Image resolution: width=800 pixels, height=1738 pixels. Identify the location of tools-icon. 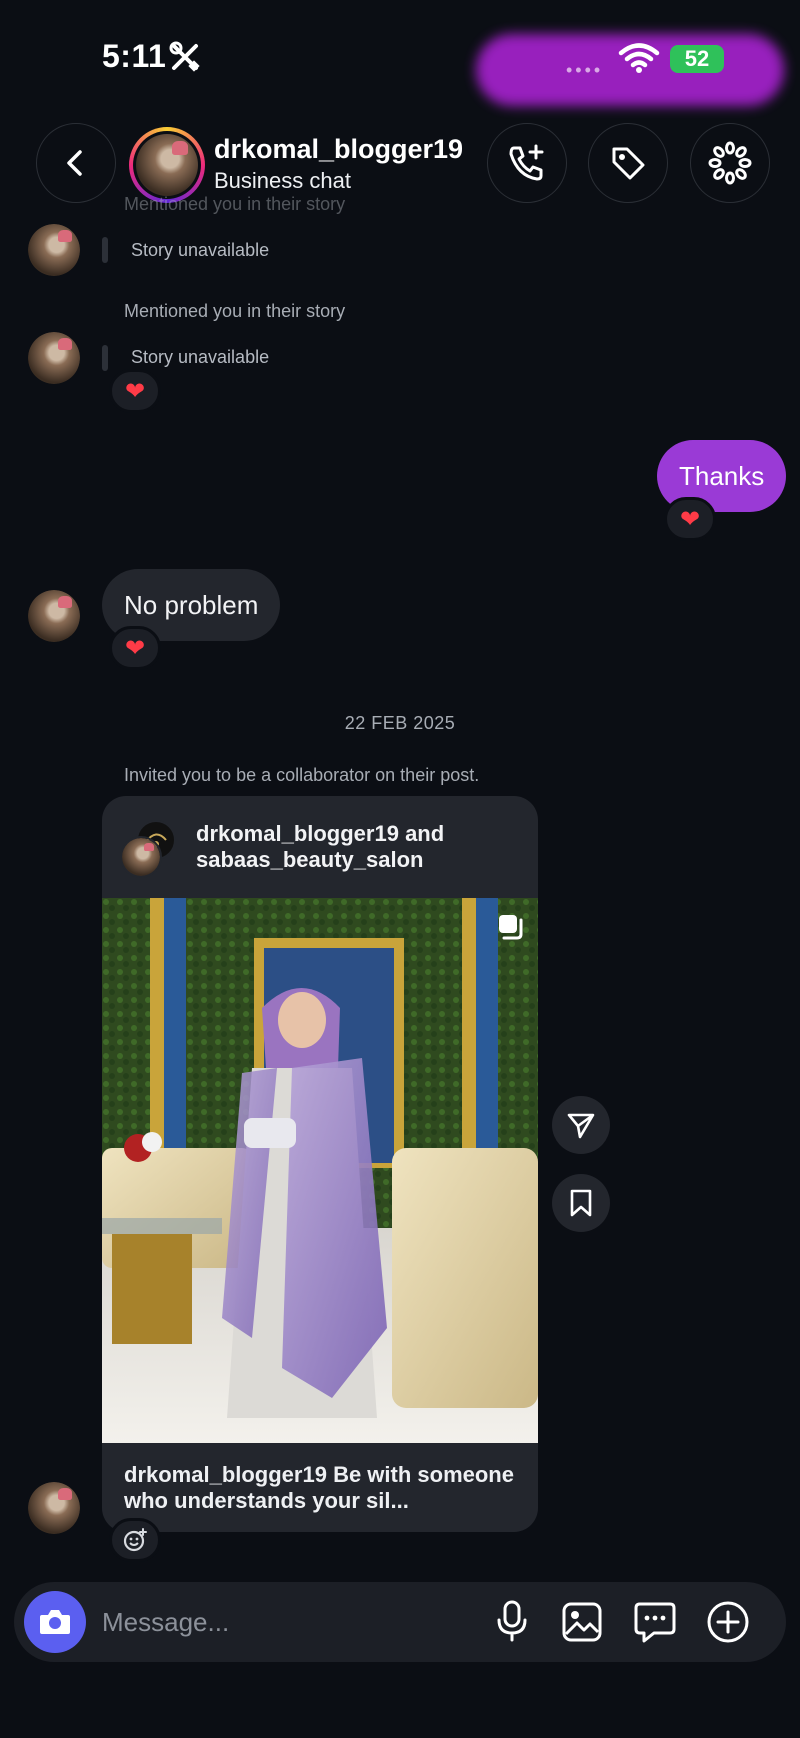
(184, 56).